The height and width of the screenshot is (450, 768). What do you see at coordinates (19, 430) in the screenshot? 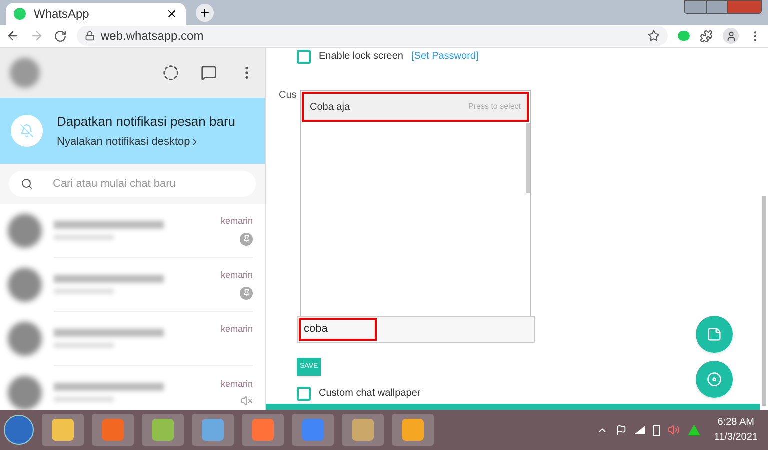
I see `start-button` at bounding box center [19, 430].